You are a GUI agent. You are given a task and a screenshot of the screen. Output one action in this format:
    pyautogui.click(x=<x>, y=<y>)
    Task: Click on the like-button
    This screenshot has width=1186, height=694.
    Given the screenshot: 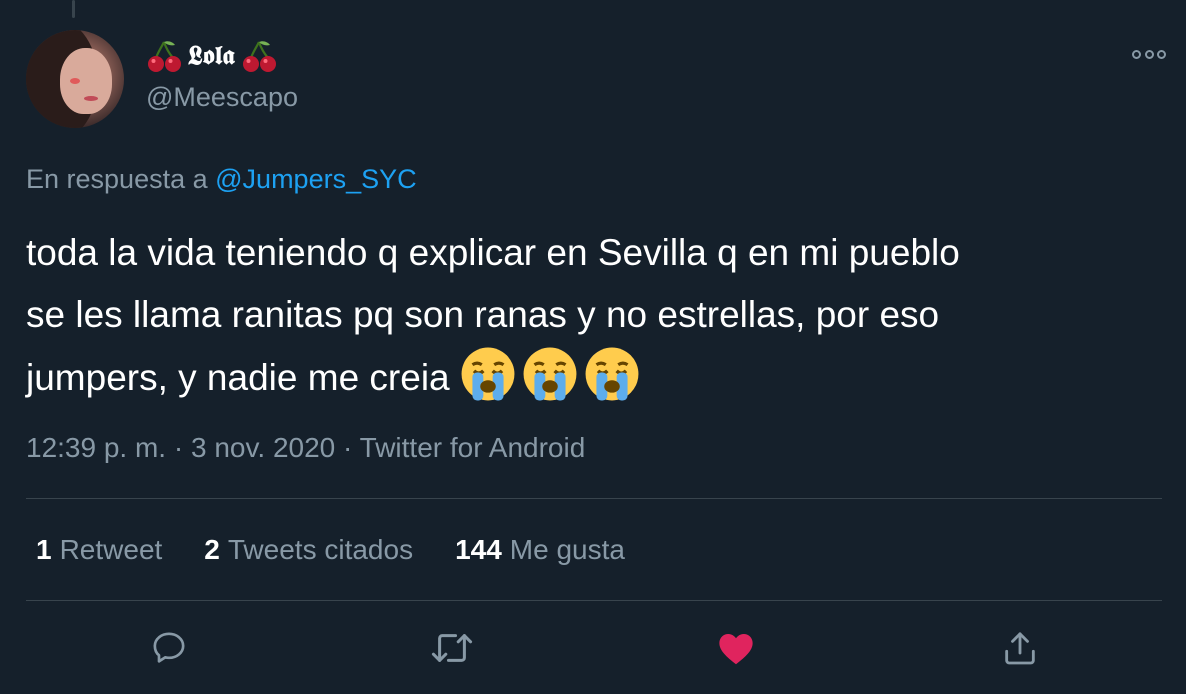 What is the action you would take?
    pyautogui.click(x=736, y=648)
    